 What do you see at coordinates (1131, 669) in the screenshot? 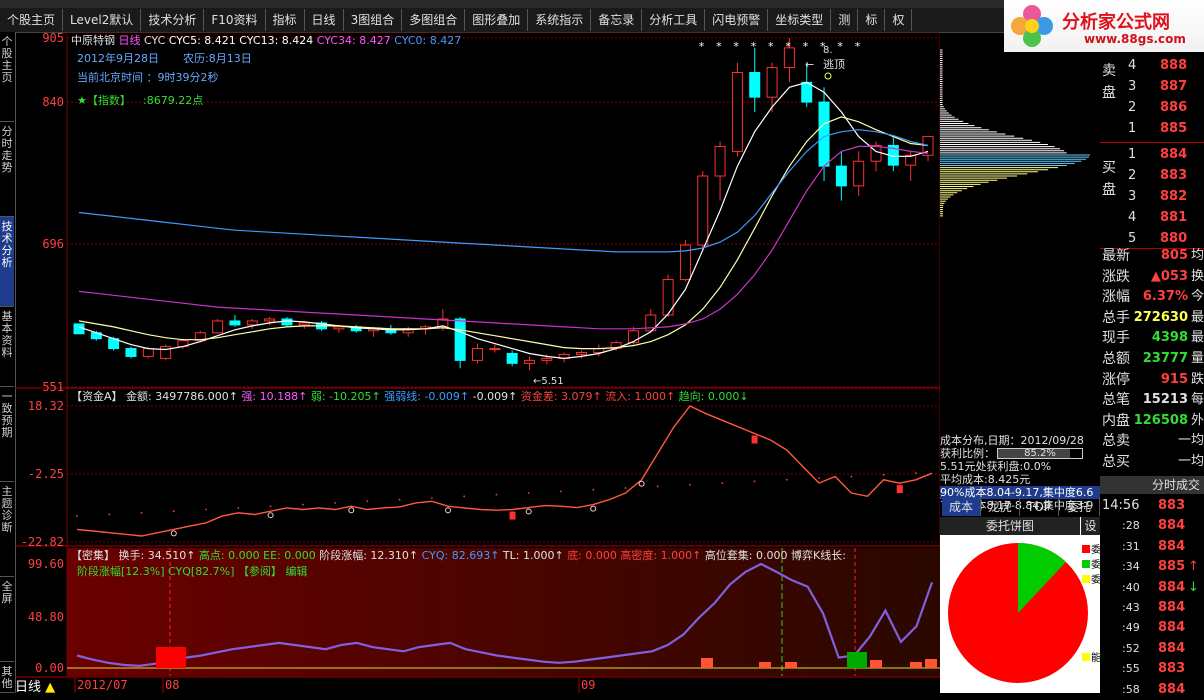
I see `tick-time: :55` at bounding box center [1131, 669].